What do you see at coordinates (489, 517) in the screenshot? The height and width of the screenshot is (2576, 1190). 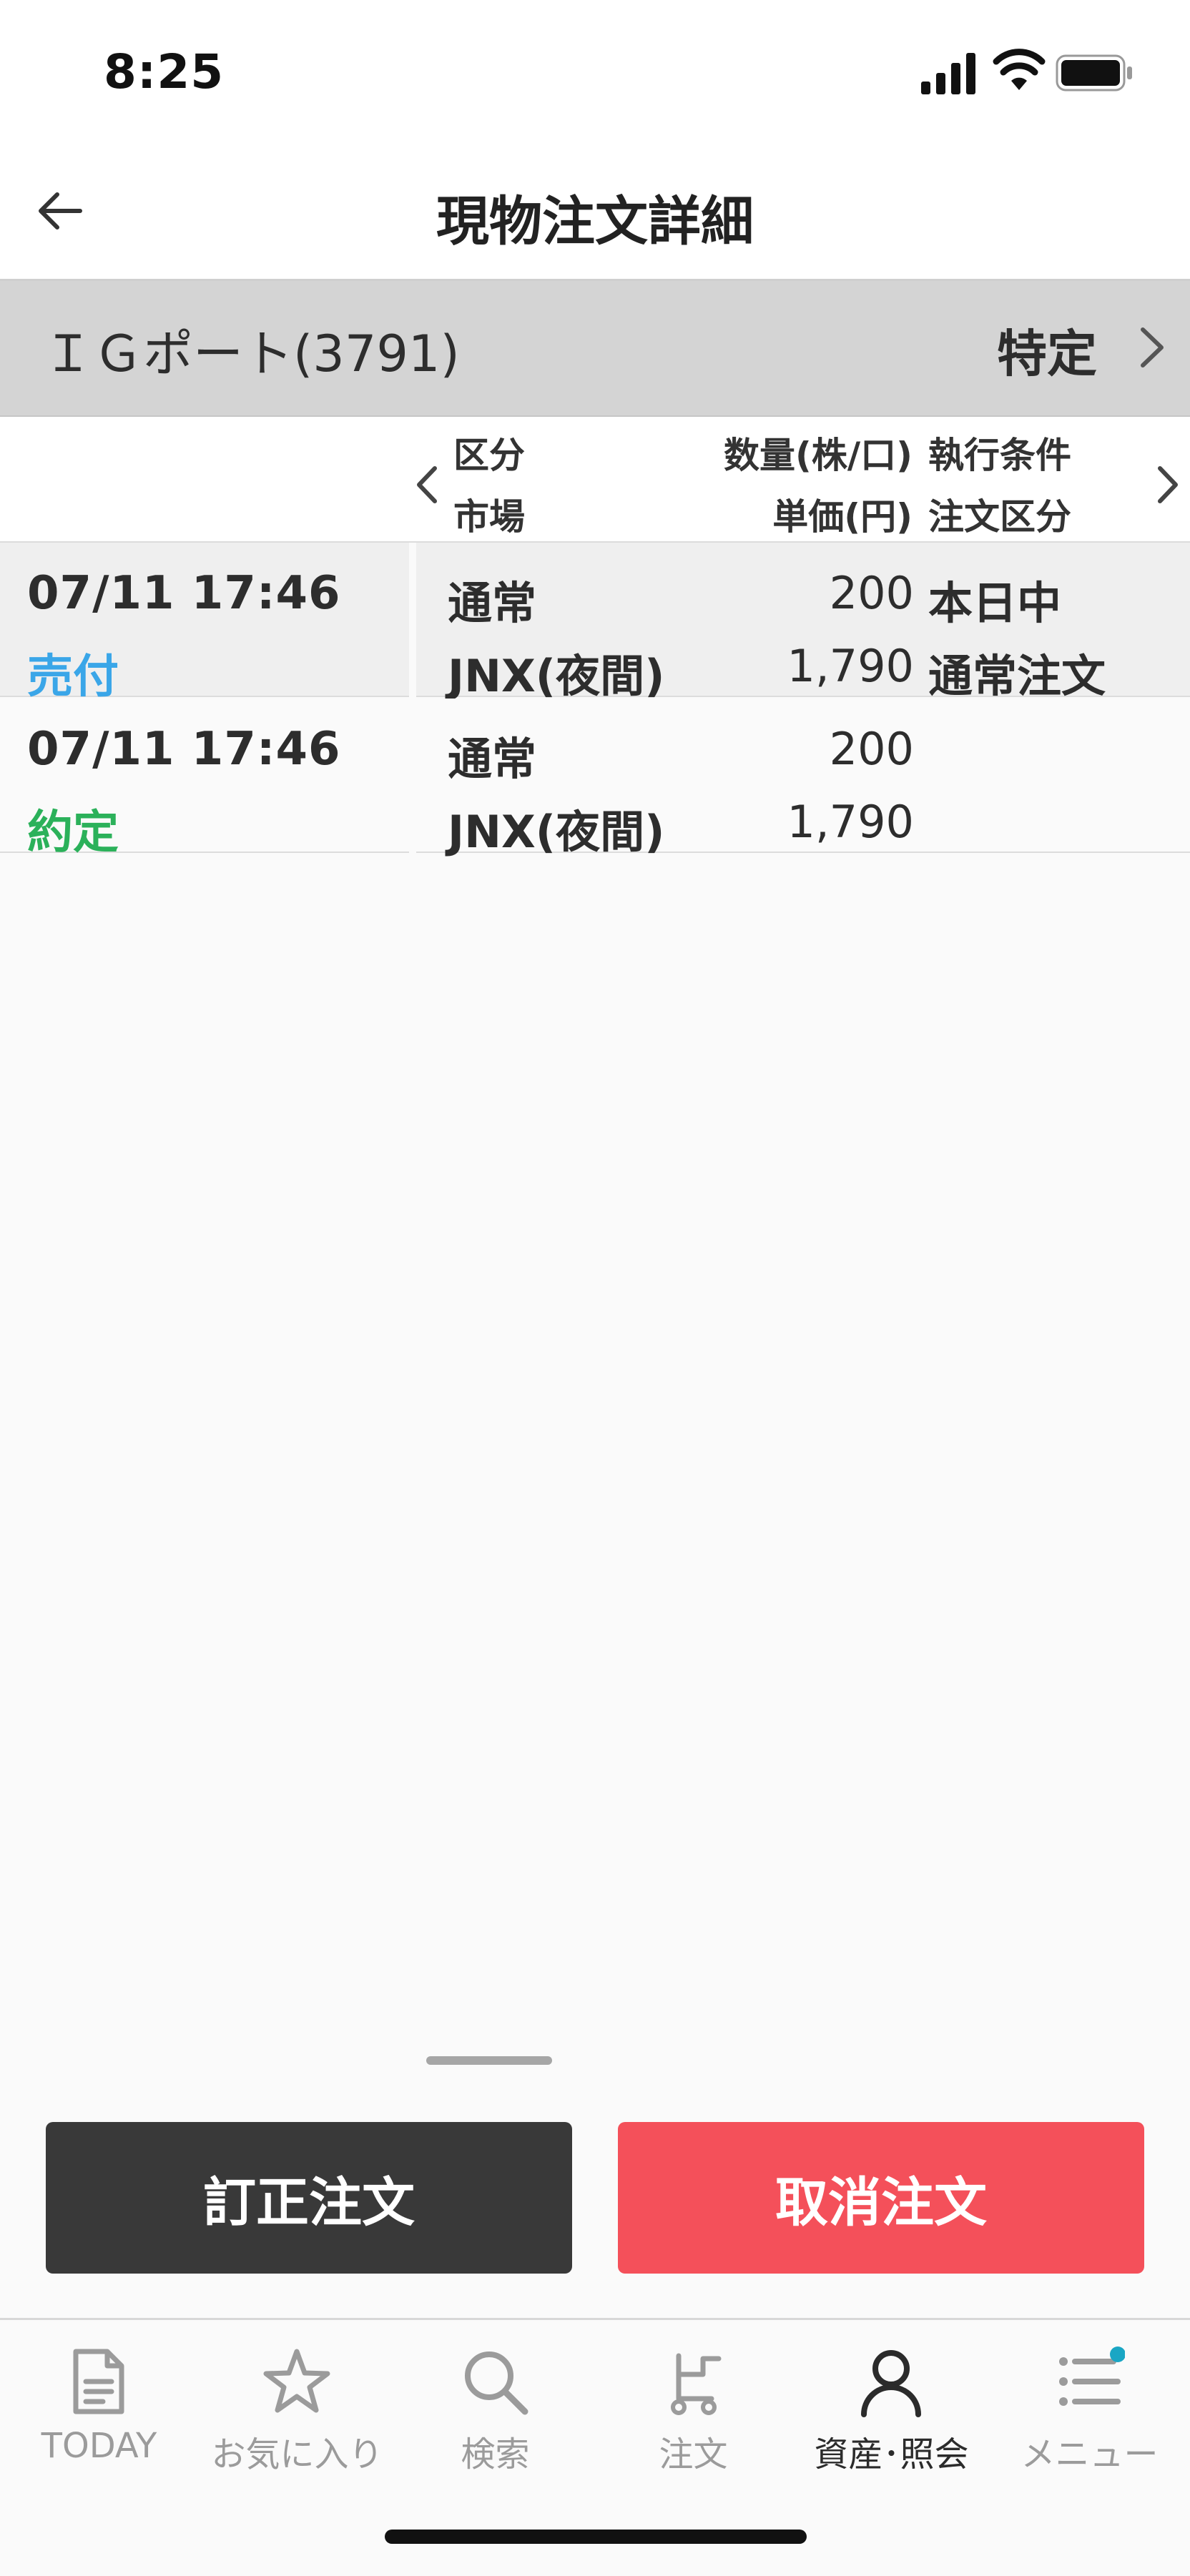 I see `col-market-label: 市場` at bounding box center [489, 517].